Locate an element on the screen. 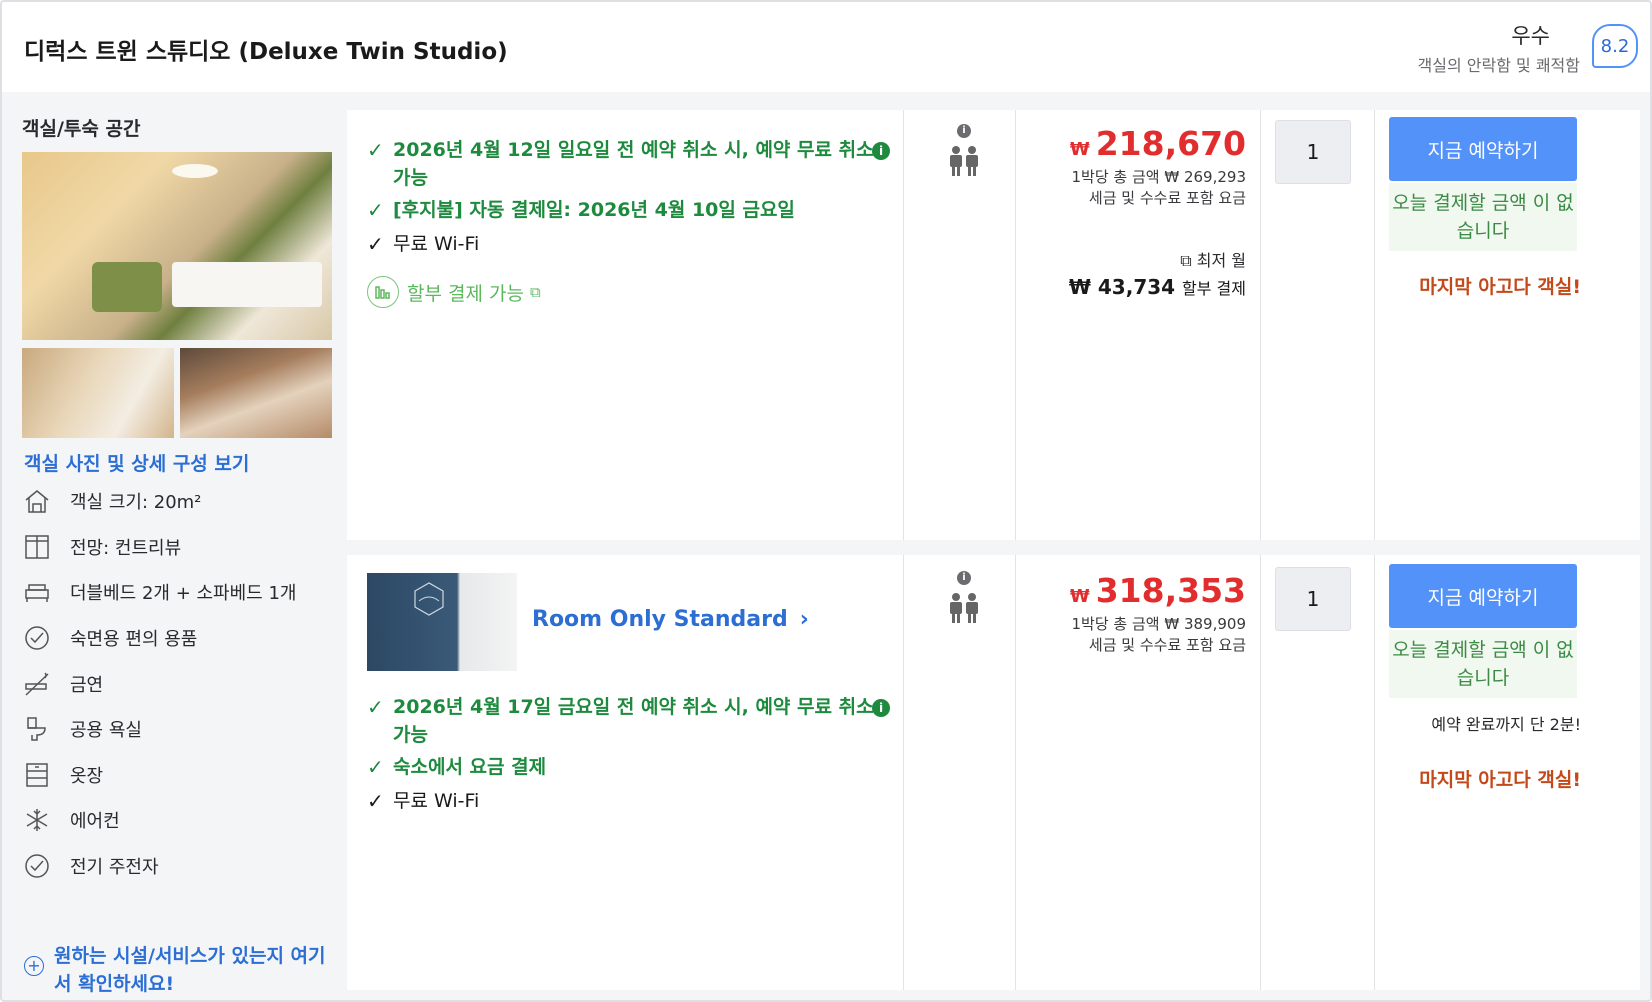 The image size is (1652, 1002). time-left-note: 예약 완료까지 단 2분! is located at coordinates (1506, 724).